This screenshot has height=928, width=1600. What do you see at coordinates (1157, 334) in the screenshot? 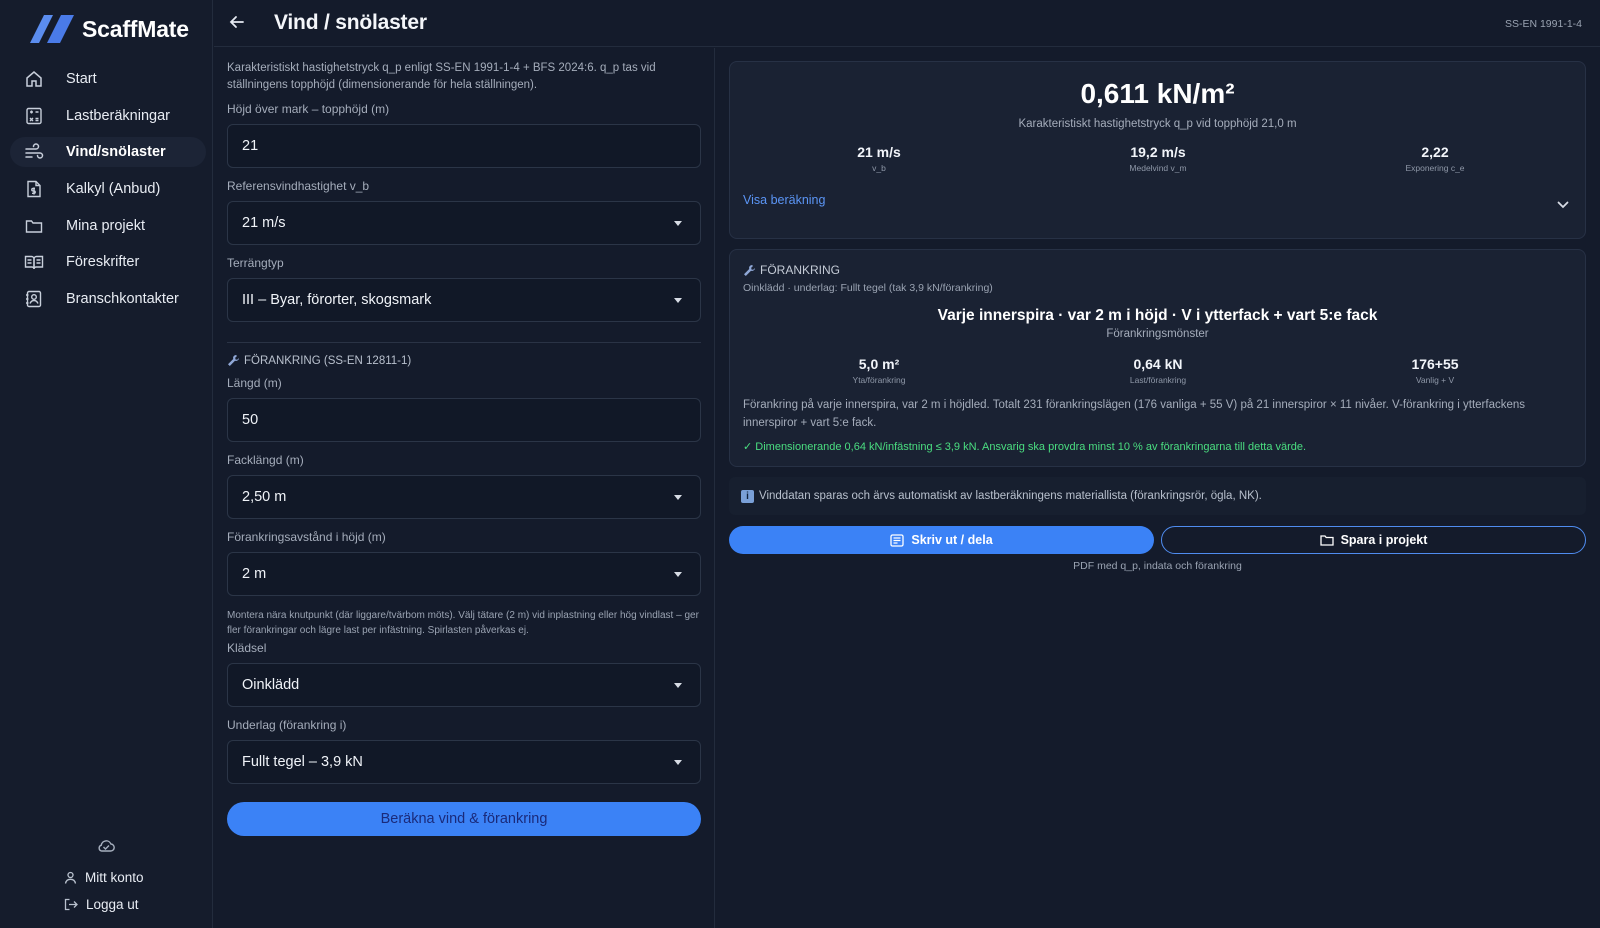
I see `anchoring-pattern-label: Förankringsmönster` at bounding box center [1157, 334].